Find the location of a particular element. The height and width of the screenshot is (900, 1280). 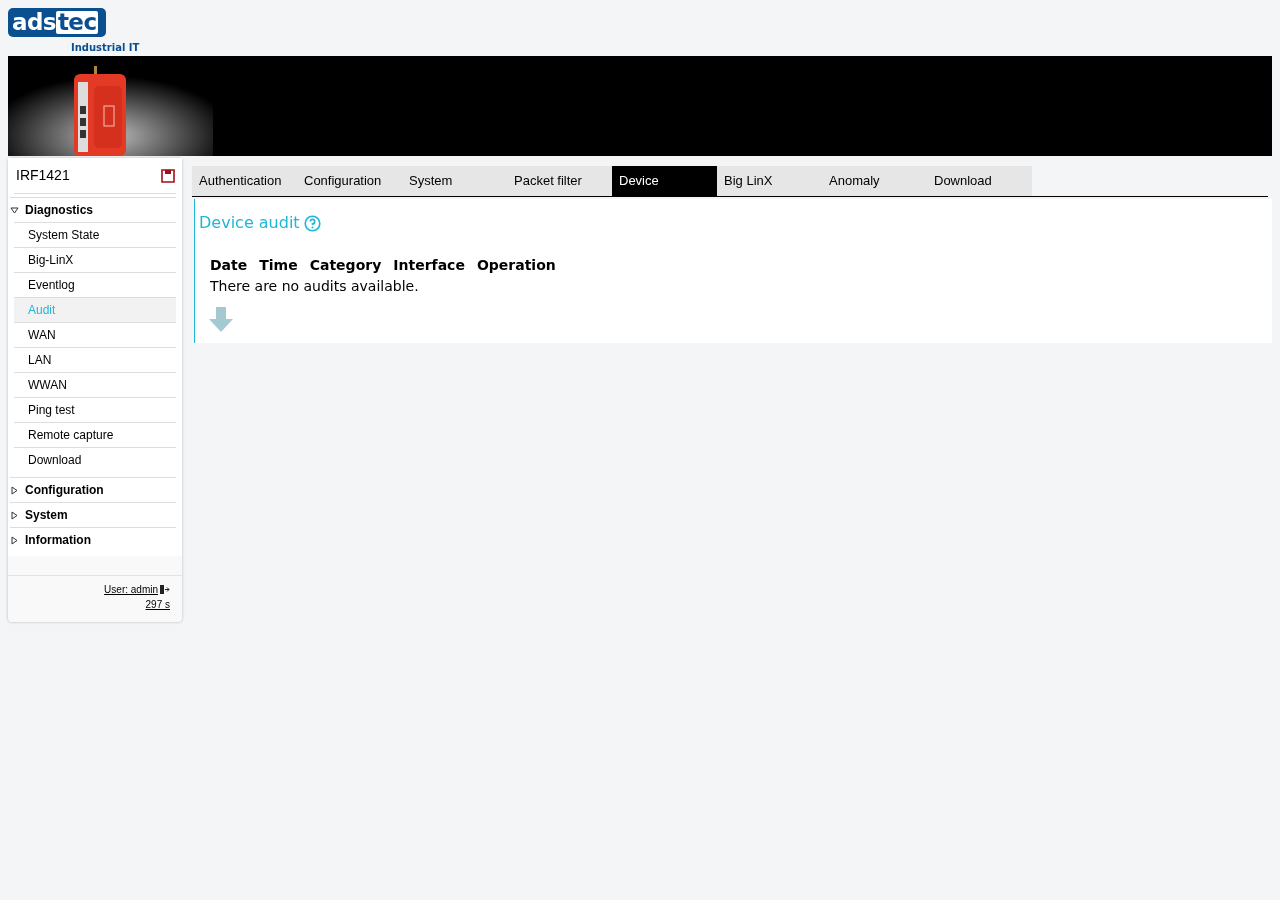

save-icon is located at coordinates (168, 175).